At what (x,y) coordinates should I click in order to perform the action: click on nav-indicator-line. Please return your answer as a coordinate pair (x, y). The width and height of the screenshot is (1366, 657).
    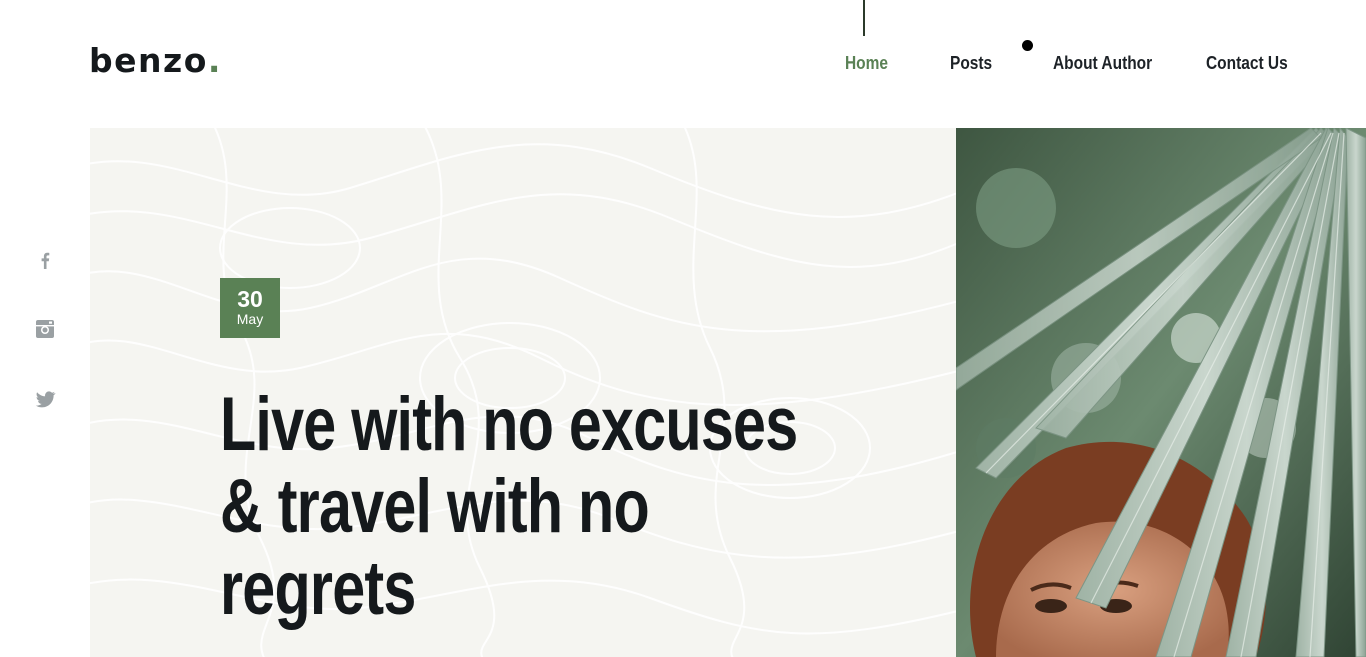
    Looking at the image, I should click on (864, 18).